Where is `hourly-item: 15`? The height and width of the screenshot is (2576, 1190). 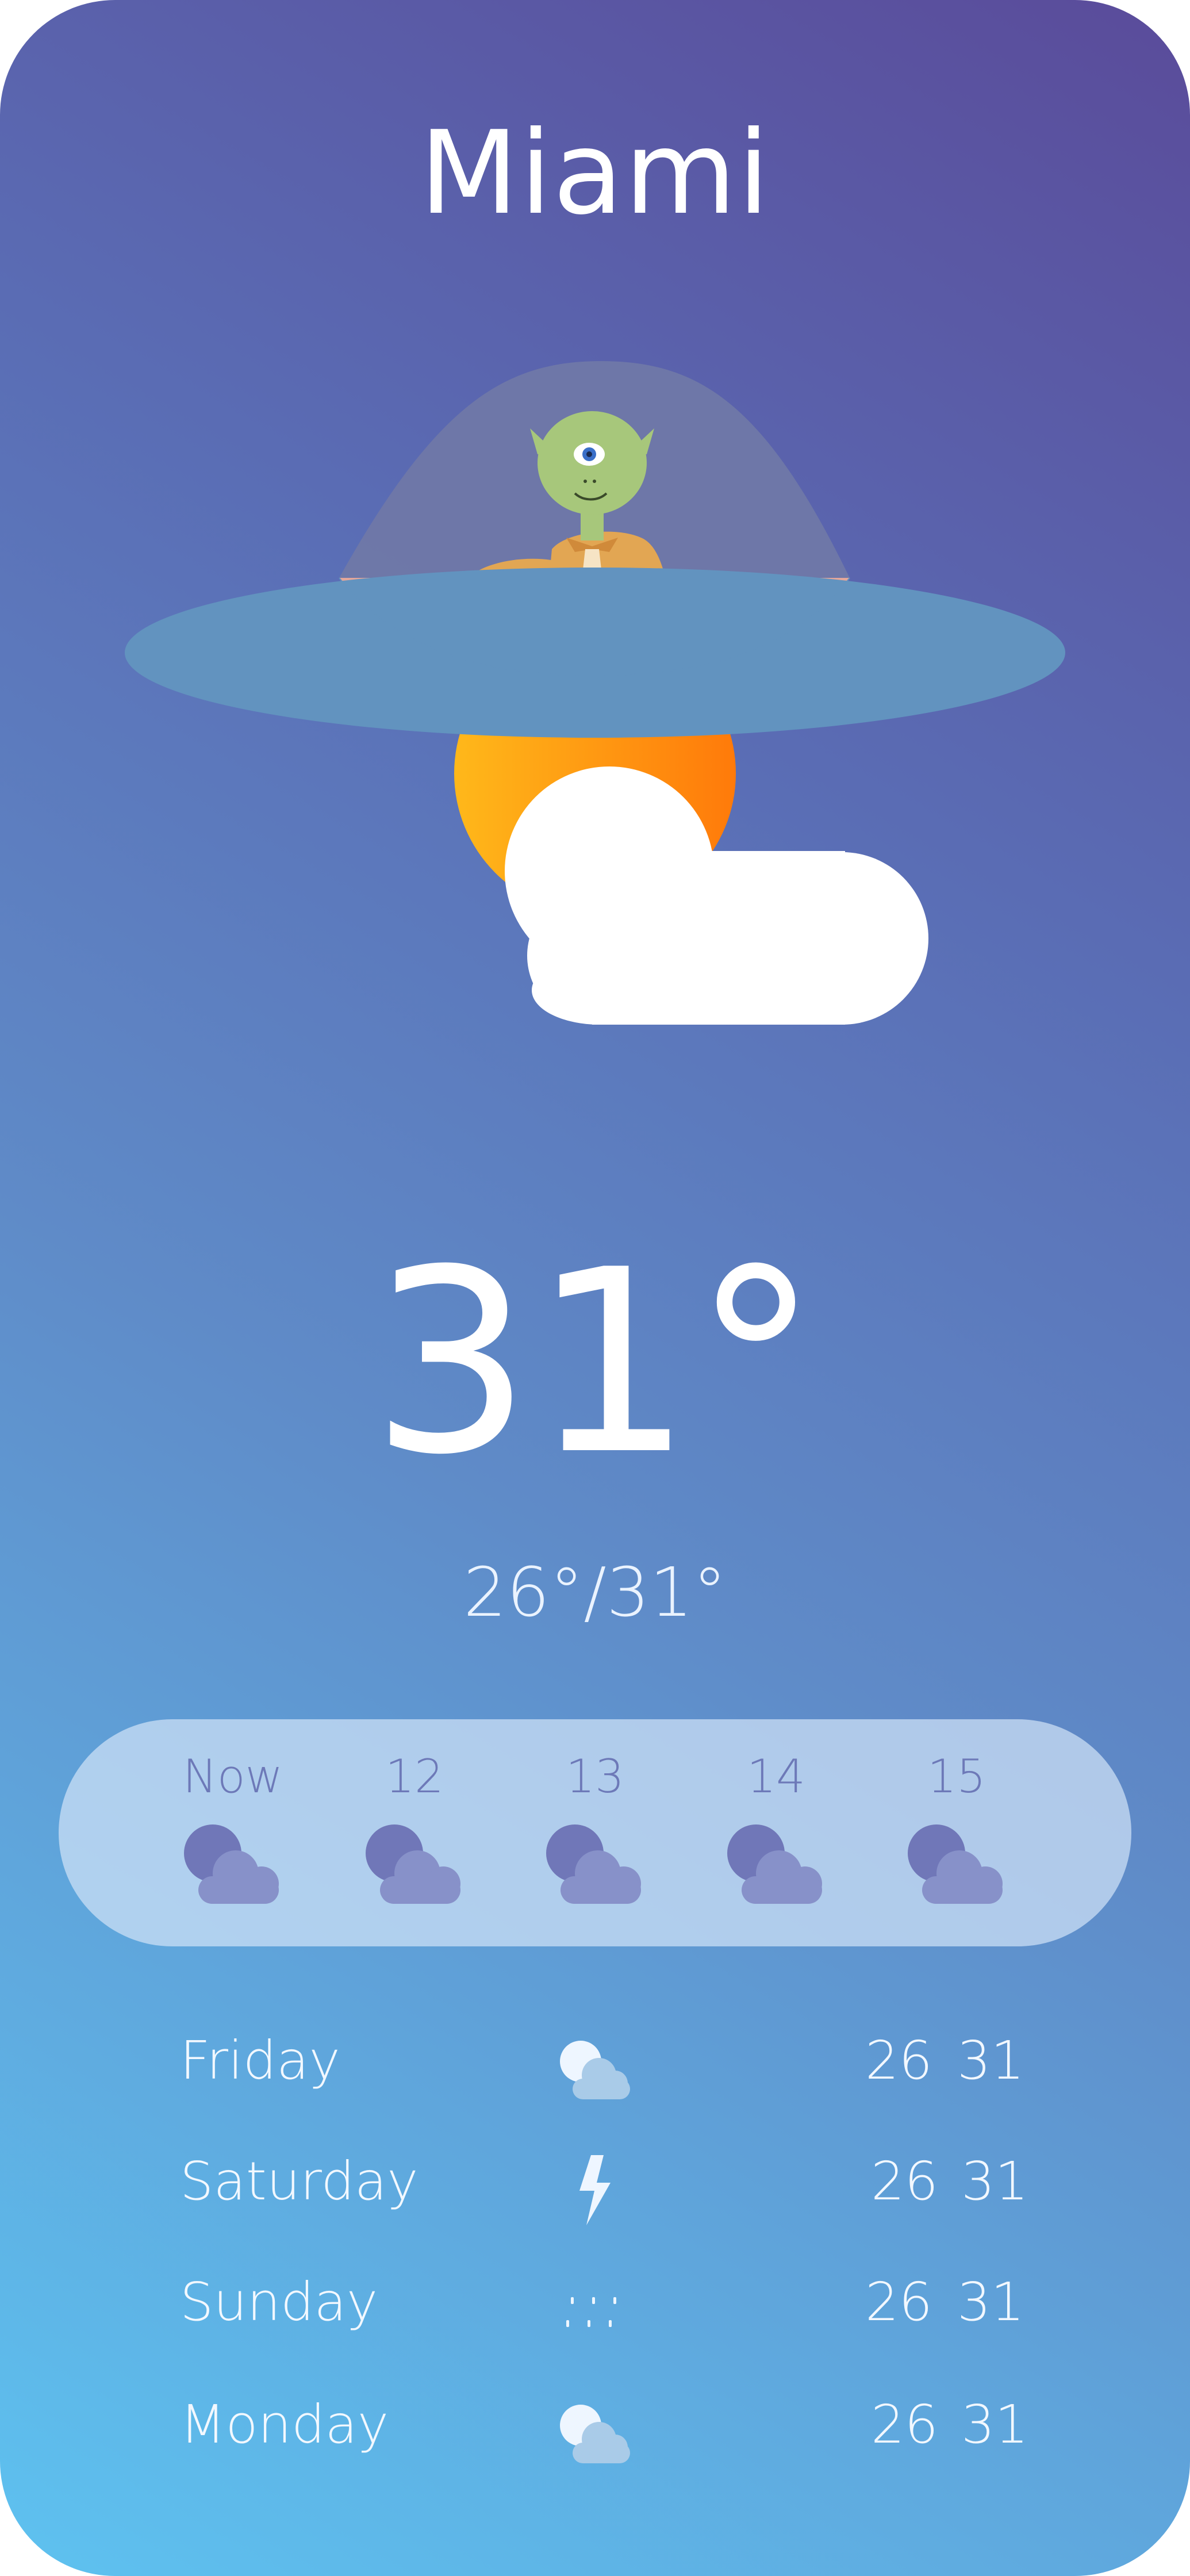 hourly-item: 15 is located at coordinates (957, 1825).